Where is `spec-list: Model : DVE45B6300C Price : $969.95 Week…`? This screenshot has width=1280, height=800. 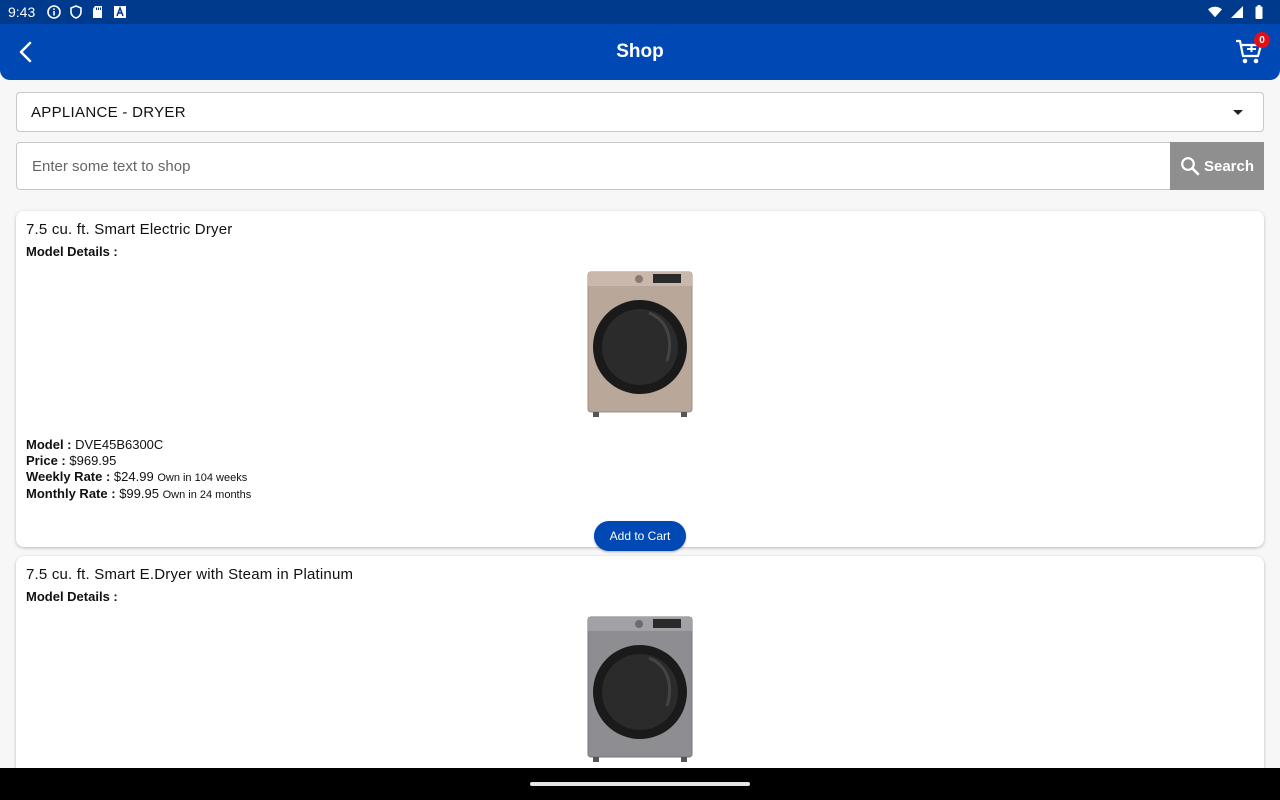
spec-list: Model : DVE45B6300C Price : $969.95 Week… is located at coordinates (640, 470).